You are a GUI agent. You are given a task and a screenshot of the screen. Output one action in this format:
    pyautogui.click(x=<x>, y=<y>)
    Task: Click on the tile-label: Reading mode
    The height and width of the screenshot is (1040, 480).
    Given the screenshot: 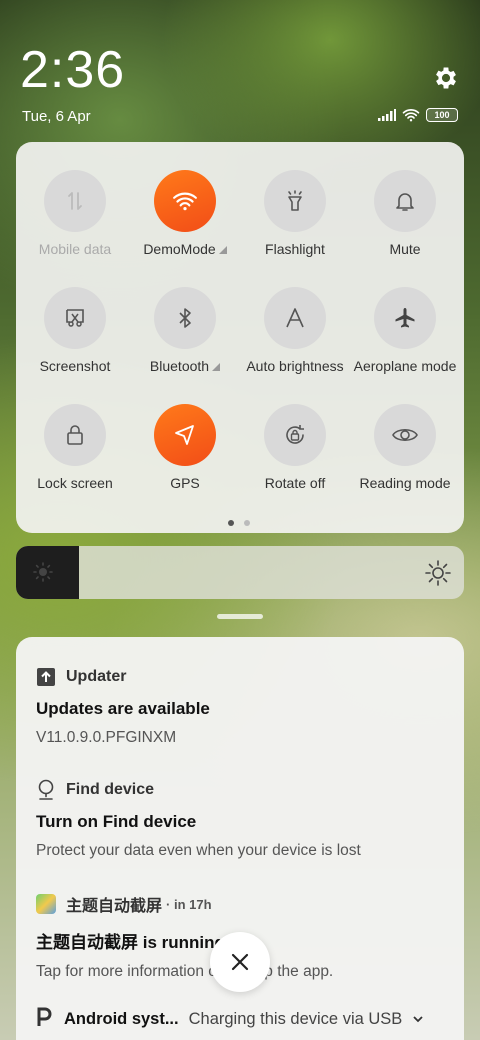 What is the action you would take?
    pyautogui.click(x=405, y=483)
    